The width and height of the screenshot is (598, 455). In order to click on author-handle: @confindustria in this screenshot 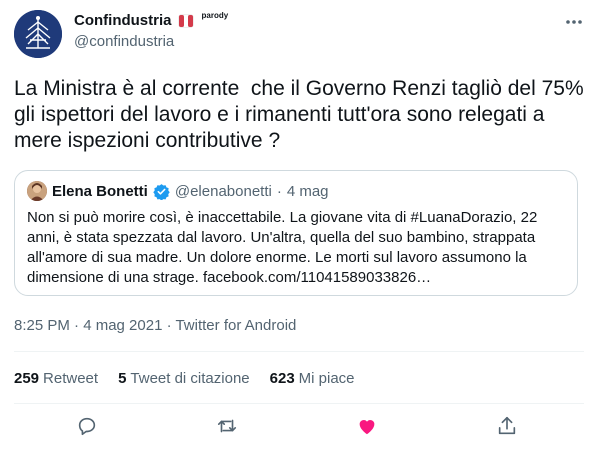, I will do `click(151, 42)`.